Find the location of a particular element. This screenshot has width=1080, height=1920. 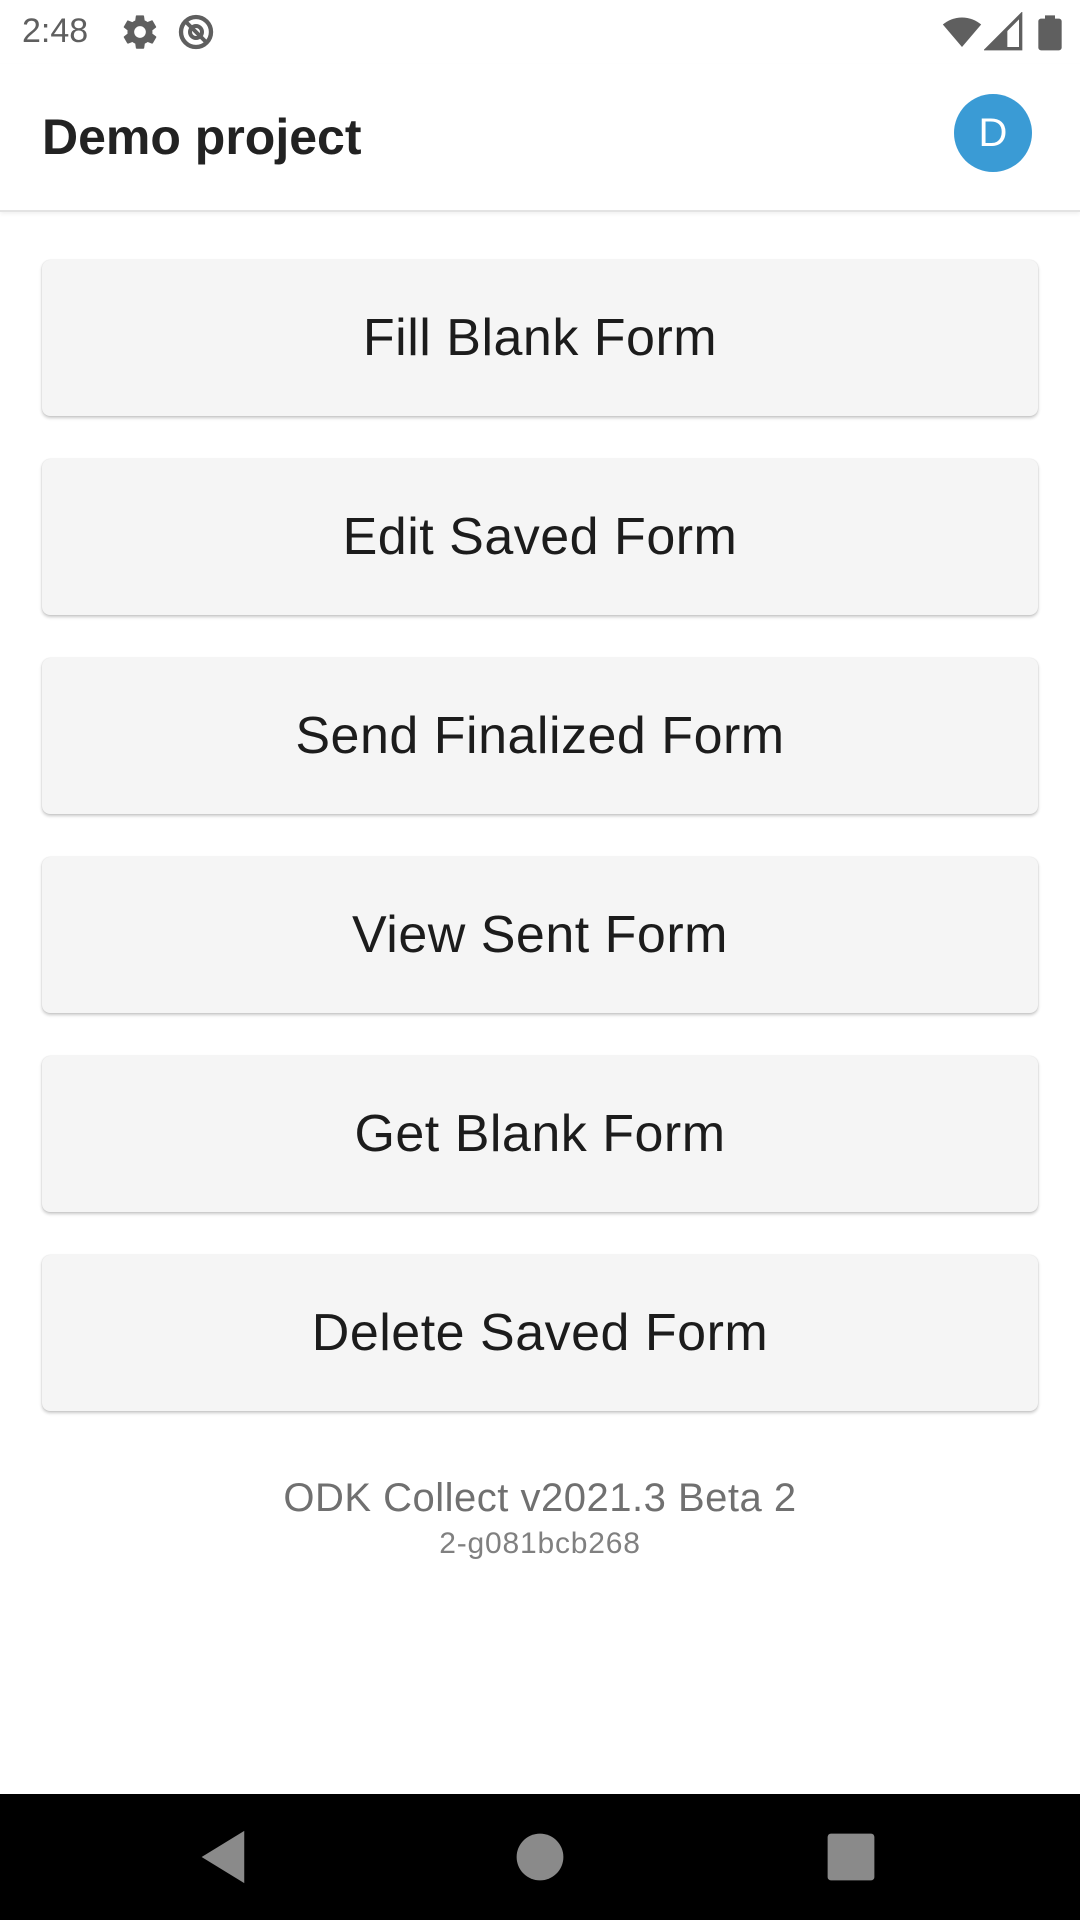

home-icon is located at coordinates (540, 1857).